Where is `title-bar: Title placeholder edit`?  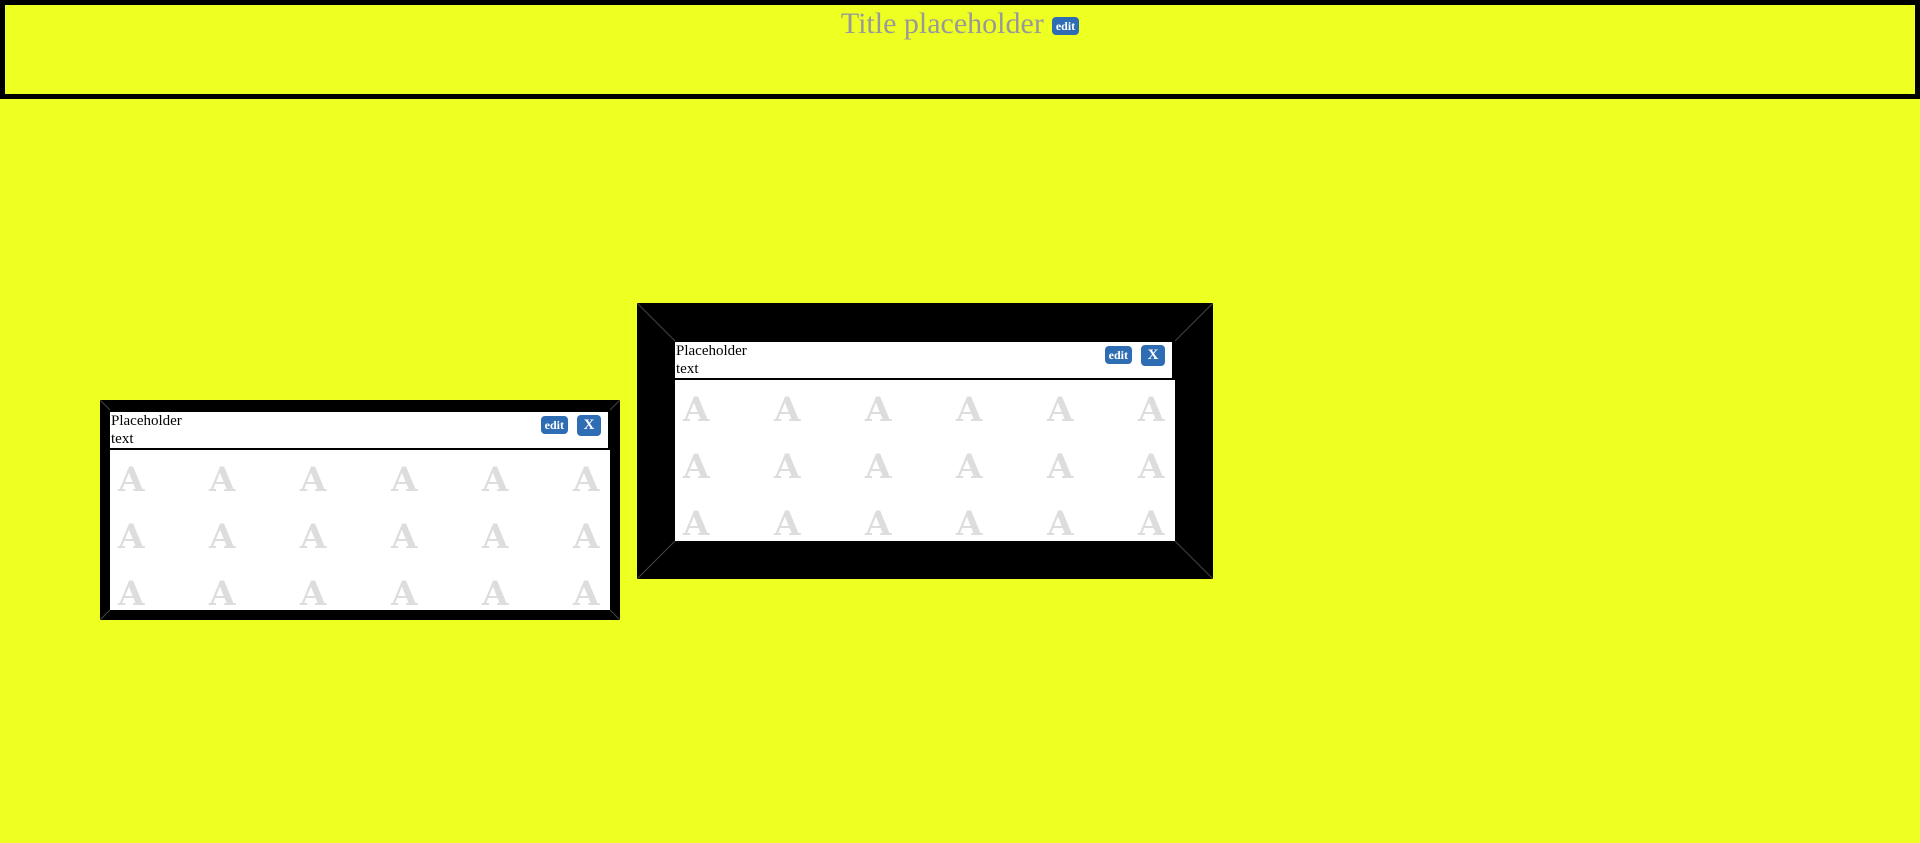 title-bar: Title placeholder edit is located at coordinates (960, 24).